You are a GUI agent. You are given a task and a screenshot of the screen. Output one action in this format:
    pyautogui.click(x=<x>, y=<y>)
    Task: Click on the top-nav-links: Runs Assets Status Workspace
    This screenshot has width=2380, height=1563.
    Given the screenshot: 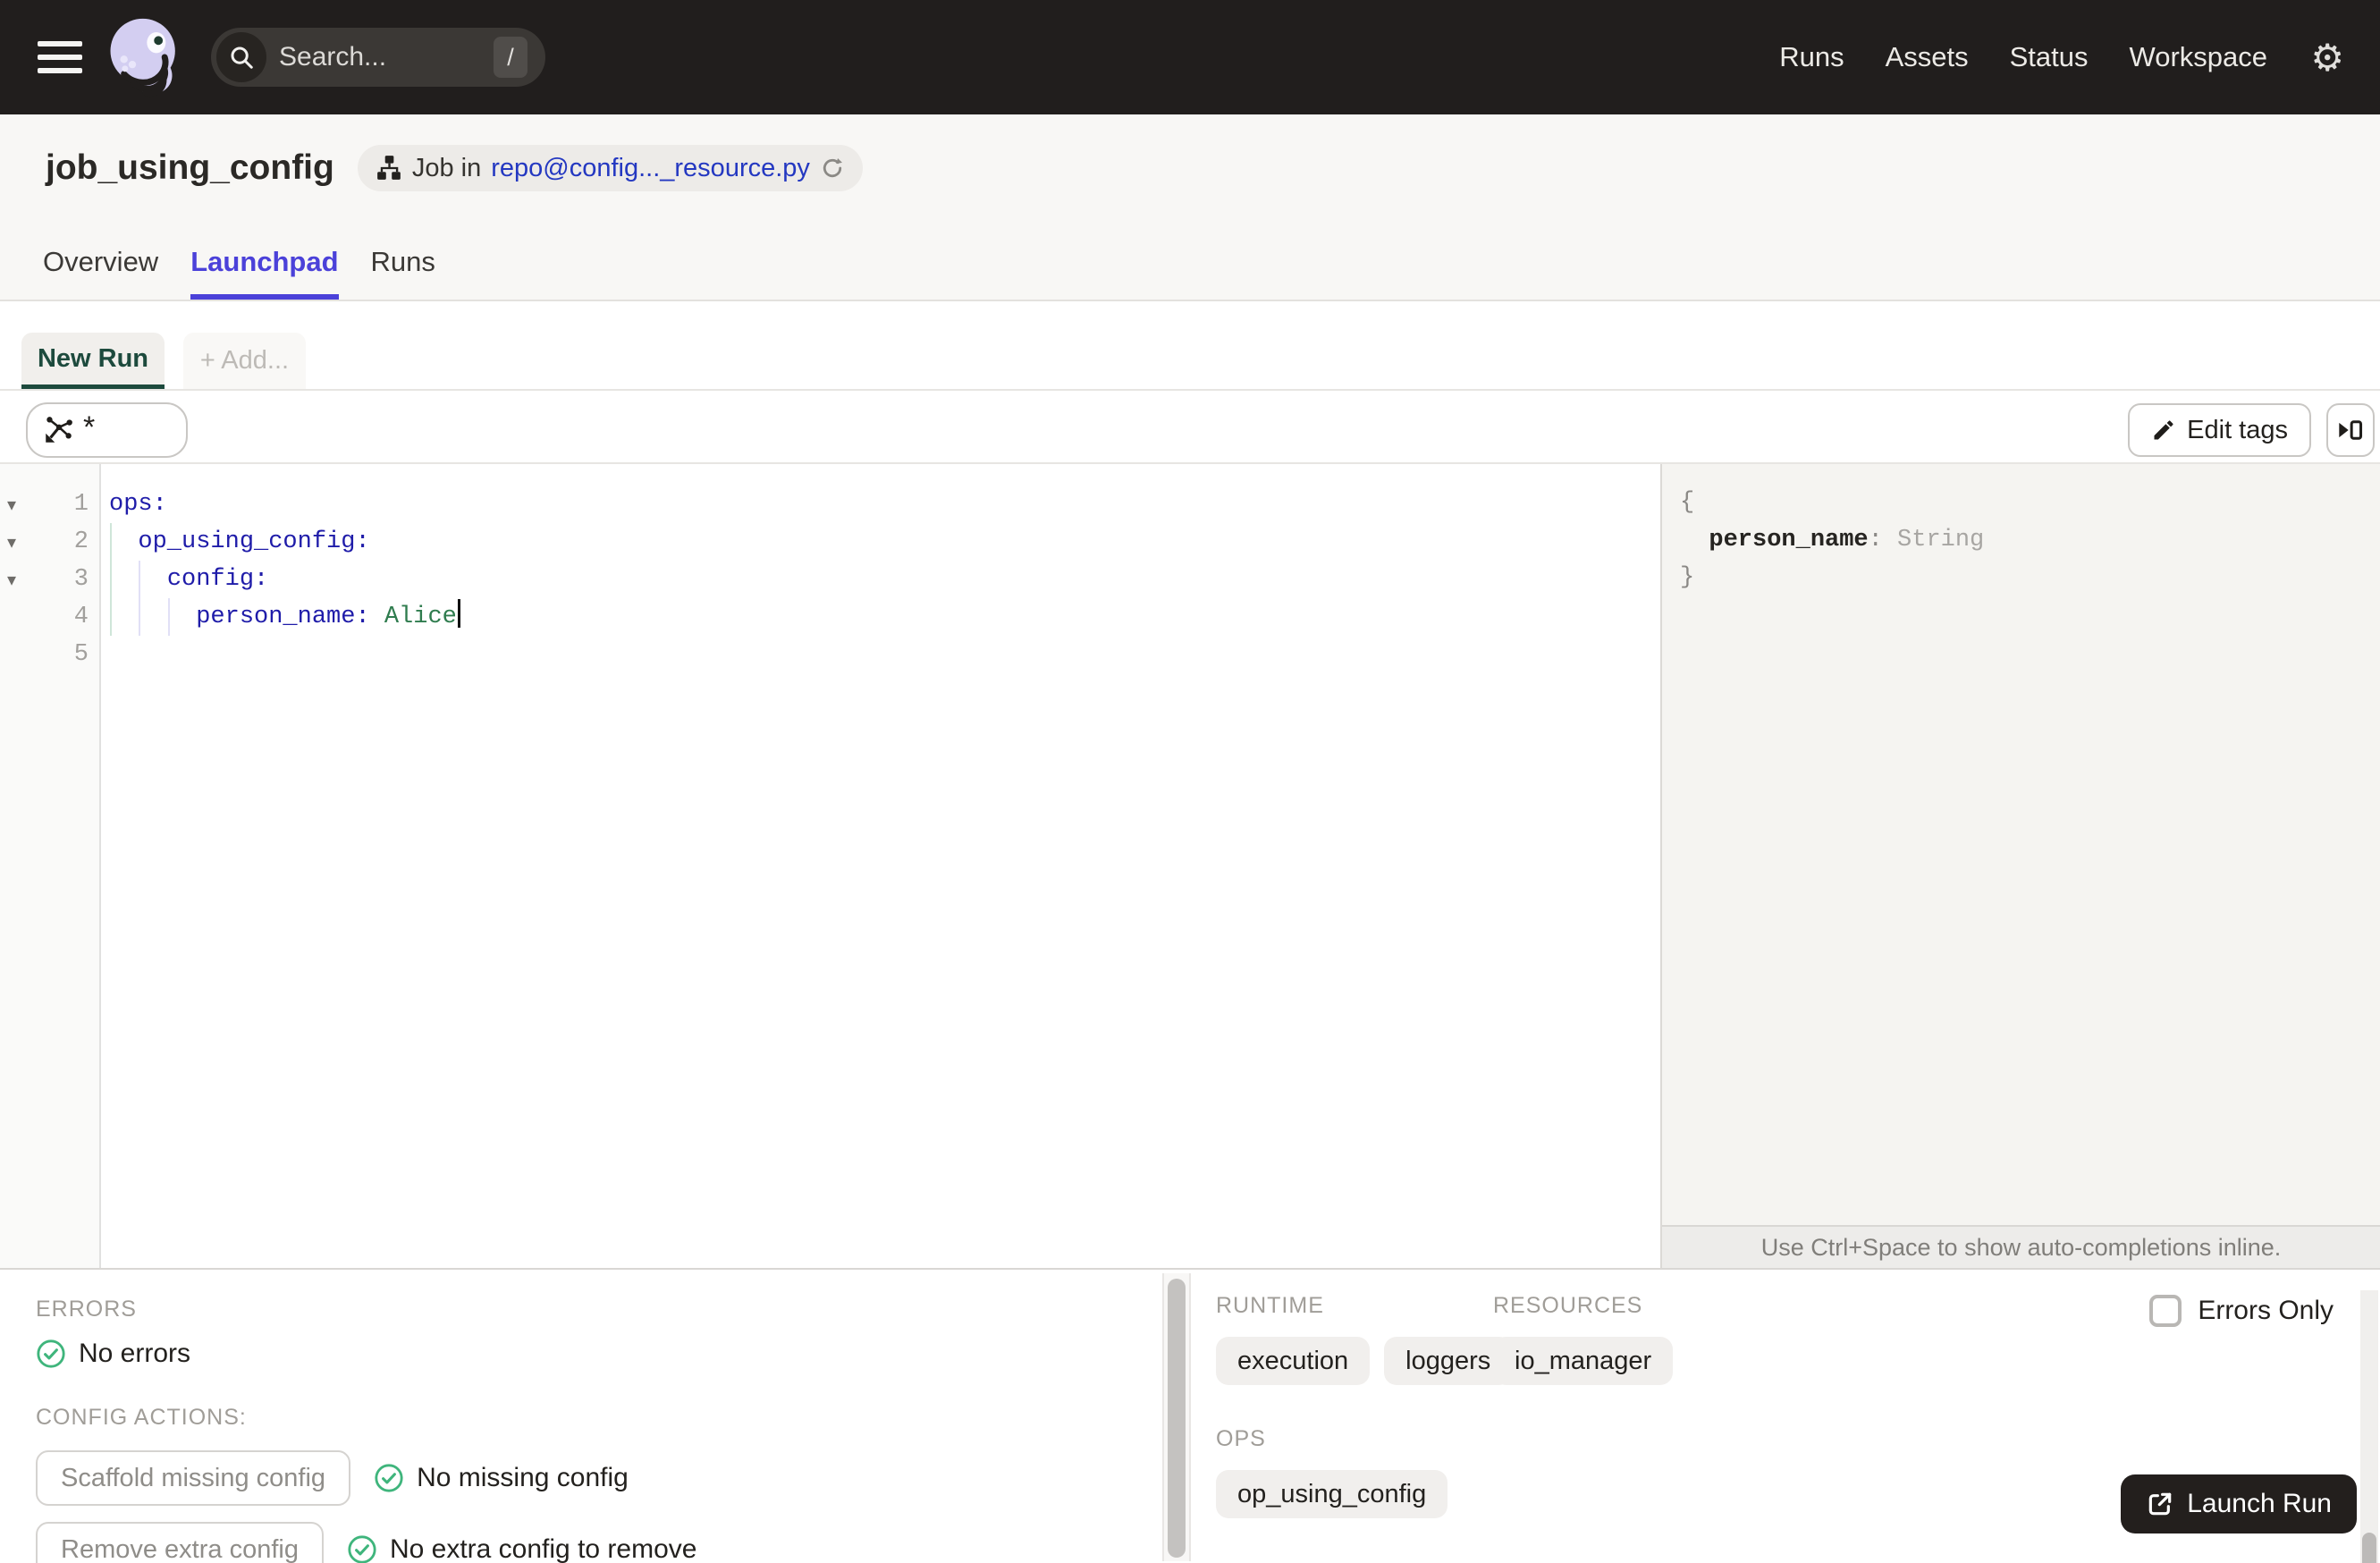 What is the action you would take?
    pyautogui.click(x=2023, y=57)
    